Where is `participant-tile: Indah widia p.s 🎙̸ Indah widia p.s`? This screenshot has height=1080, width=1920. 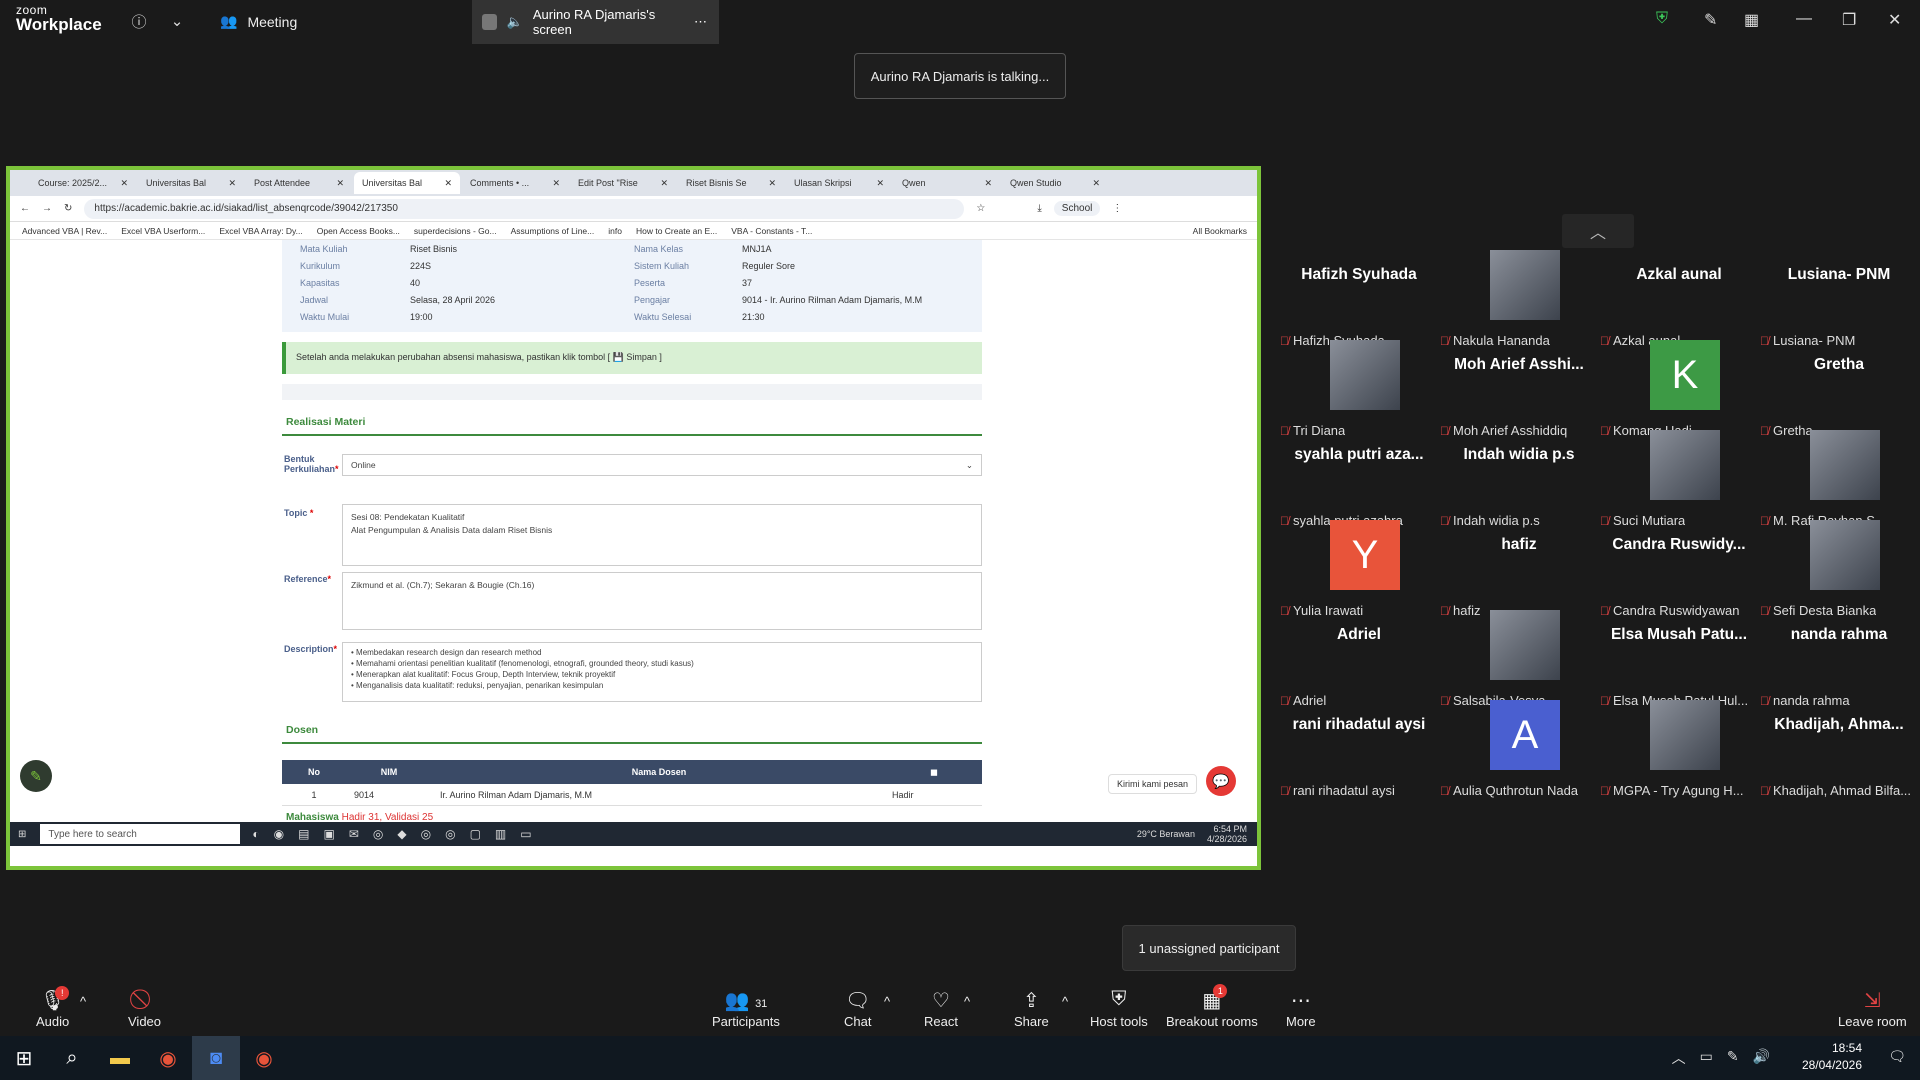 participant-tile: Indah widia p.s 🎙̸ Indah widia p.s is located at coordinates (1519, 485).